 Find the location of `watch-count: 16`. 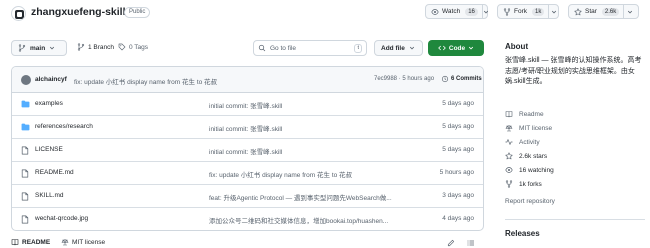

watch-count: 16 is located at coordinates (471, 11).